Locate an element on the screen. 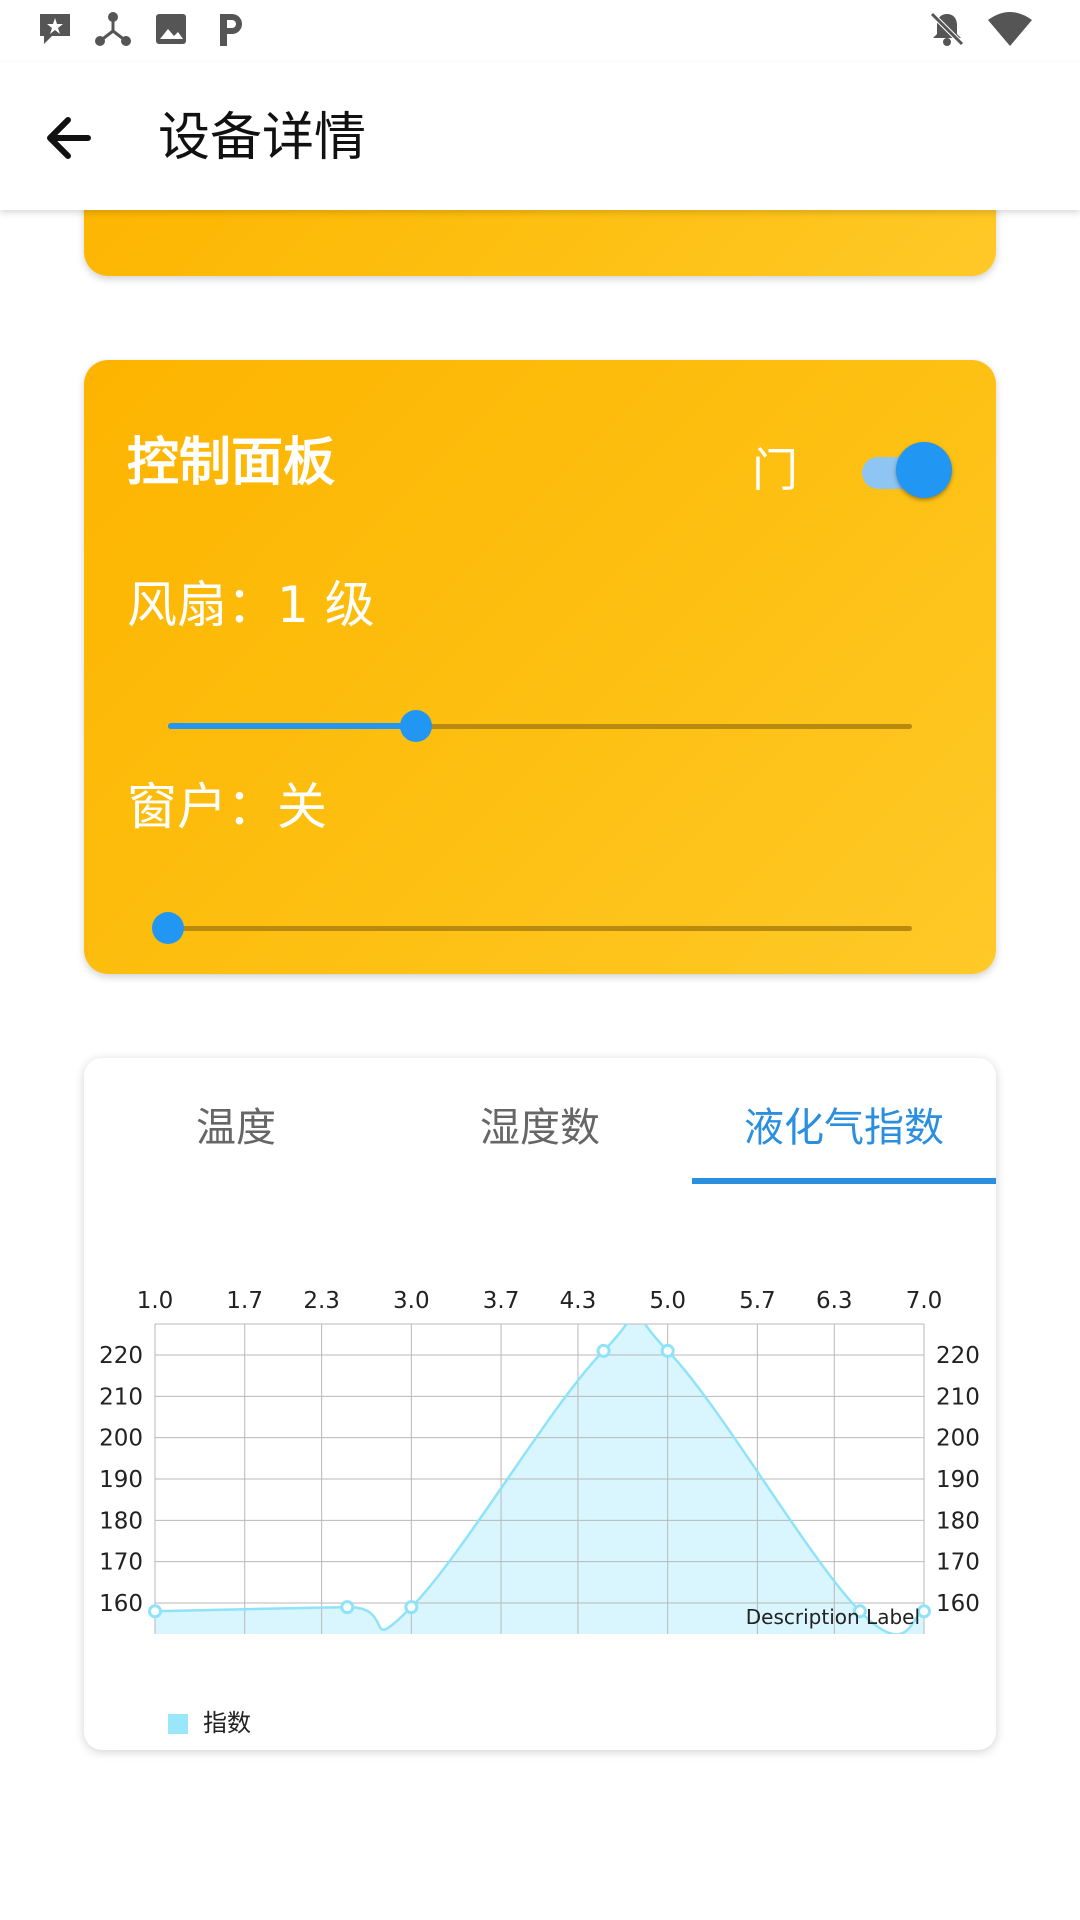  y-tick-label-left: 190 is located at coordinates (121, 1480).